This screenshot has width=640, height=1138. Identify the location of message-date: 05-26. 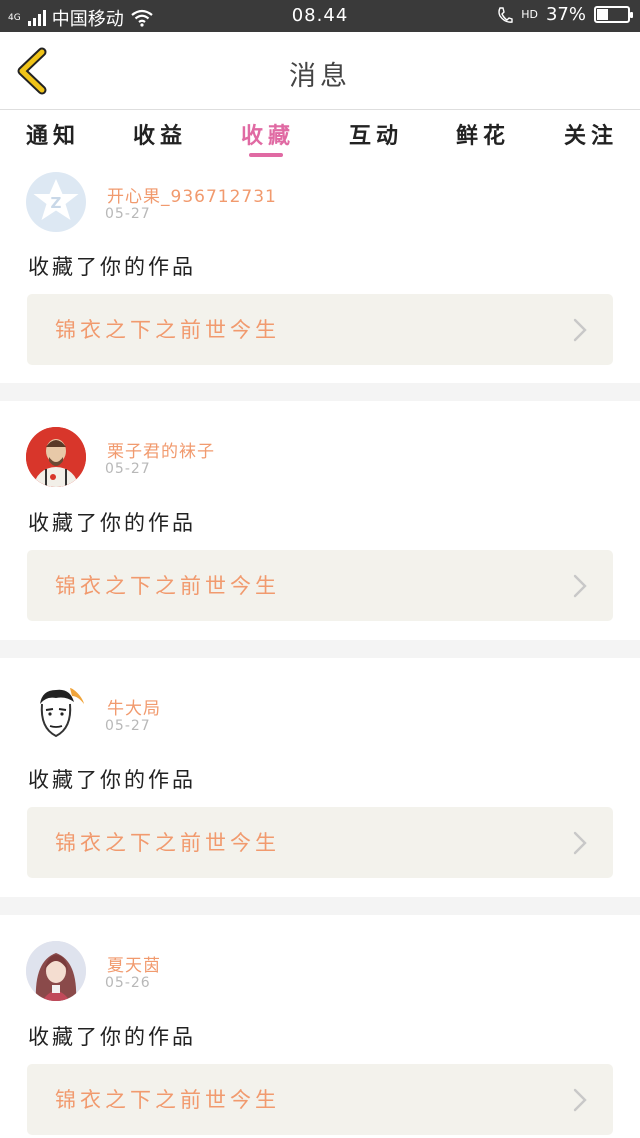
(128, 983).